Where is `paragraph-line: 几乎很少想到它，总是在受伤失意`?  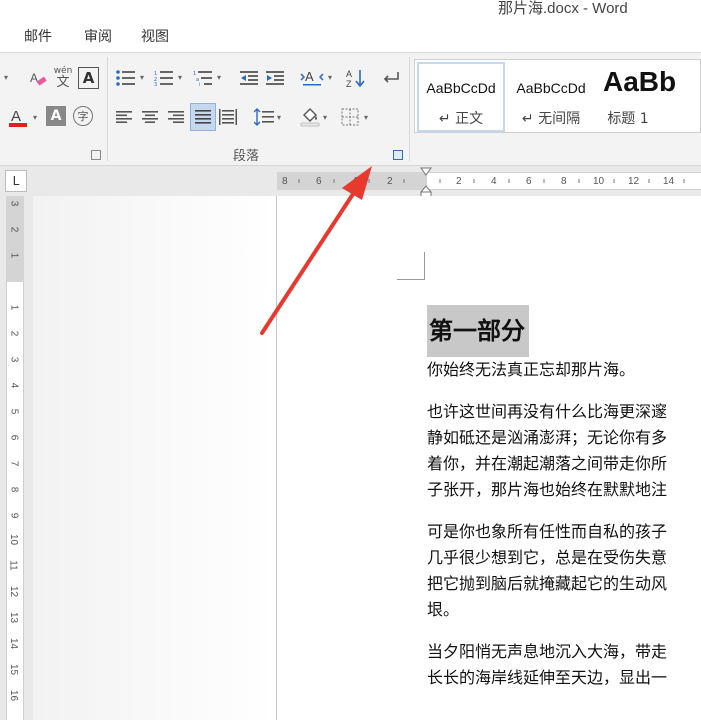 paragraph-line: 几乎很少想到它，总是在受伤失意 is located at coordinates (564, 558).